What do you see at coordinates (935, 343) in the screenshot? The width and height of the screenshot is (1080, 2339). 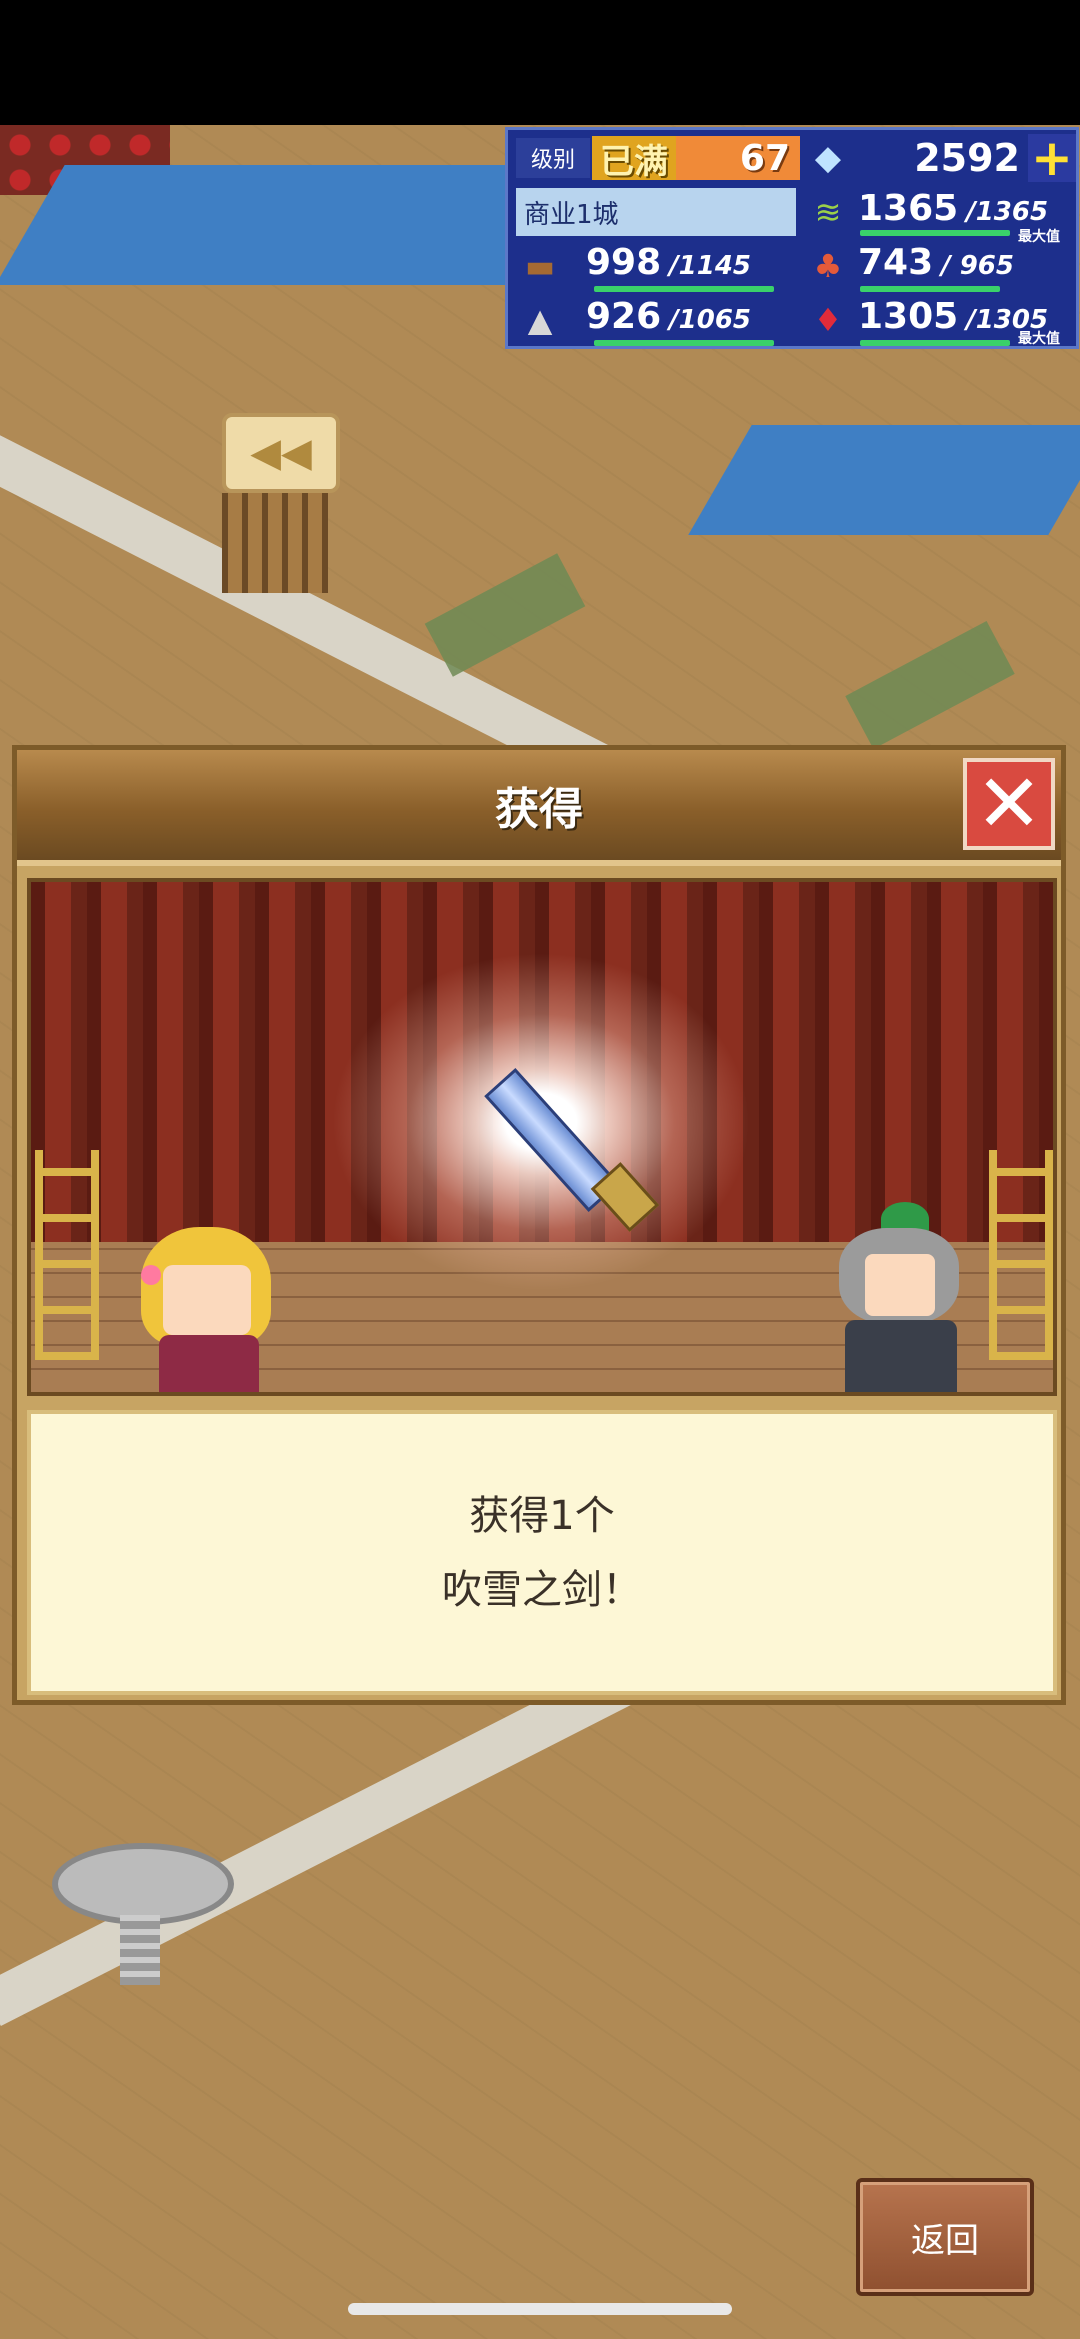 I see `ruby-progress-bar` at bounding box center [935, 343].